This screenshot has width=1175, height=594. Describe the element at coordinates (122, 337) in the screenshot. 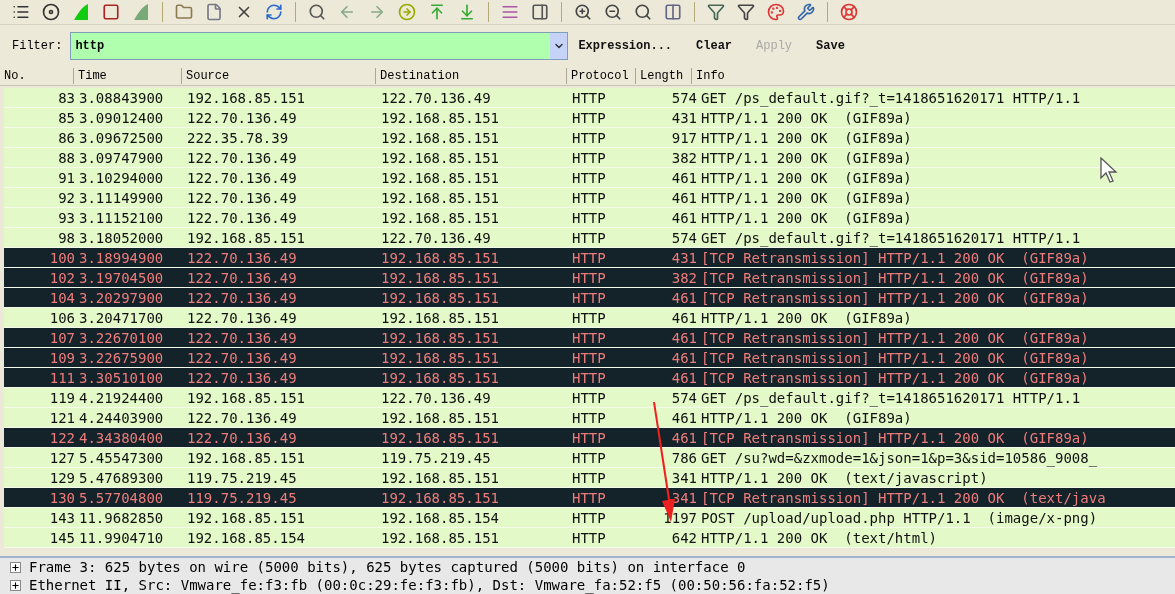

I see `table-cell-text: 3.22670100` at that location.